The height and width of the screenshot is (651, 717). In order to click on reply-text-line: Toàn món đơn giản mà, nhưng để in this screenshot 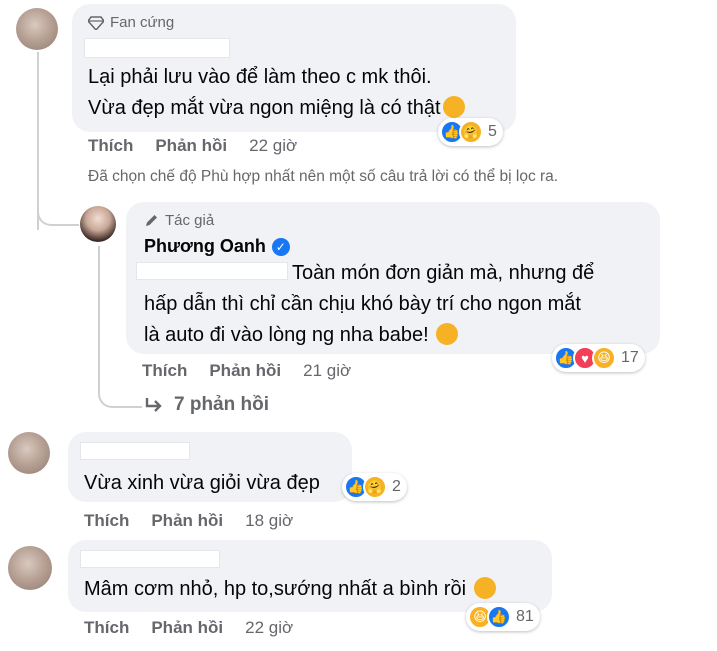, I will do `click(443, 273)`.